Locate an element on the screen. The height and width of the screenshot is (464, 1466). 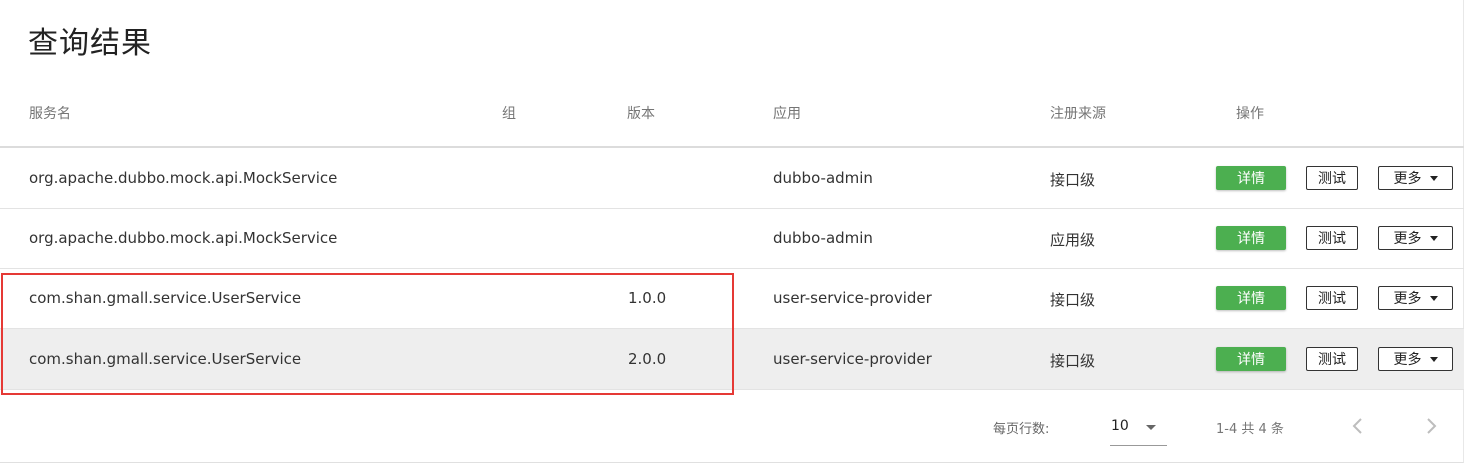
rows-per-page-select: 10 is located at coordinates (1138, 429).